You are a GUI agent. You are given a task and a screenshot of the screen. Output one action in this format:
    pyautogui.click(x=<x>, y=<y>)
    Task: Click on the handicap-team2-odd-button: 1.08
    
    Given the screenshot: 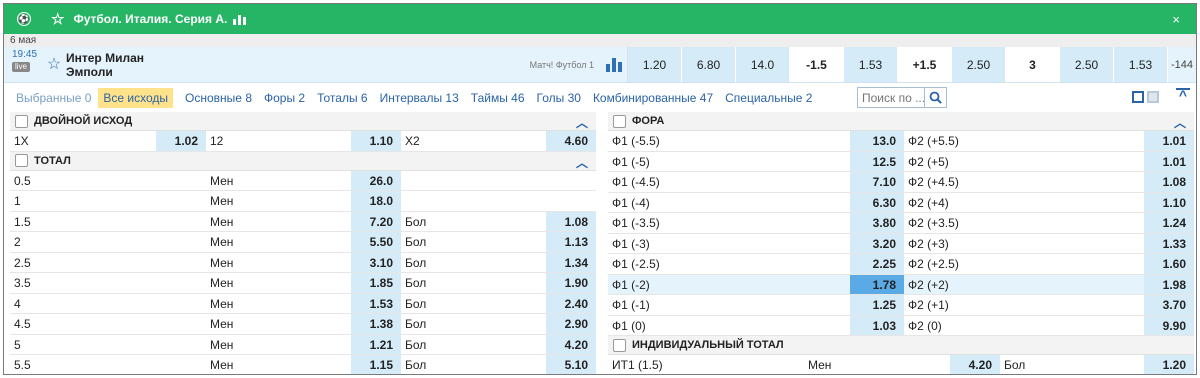 What is the action you would take?
    pyautogui.click(x=1169, y=182)
    